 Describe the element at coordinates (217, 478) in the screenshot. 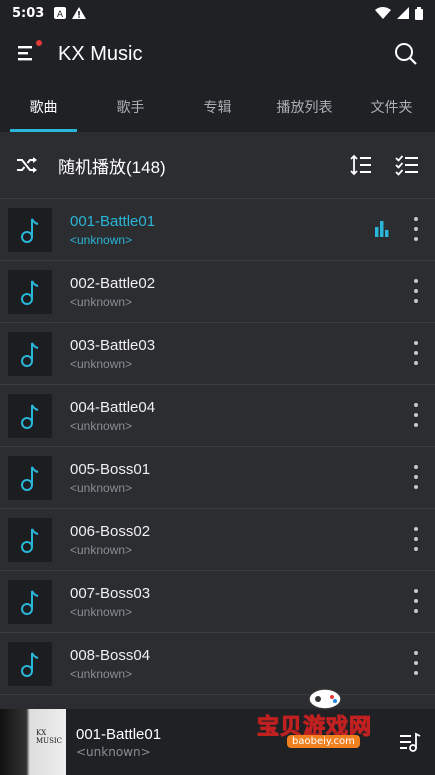

I see `song-row: 005-Boss01 <unknown>` at that location.